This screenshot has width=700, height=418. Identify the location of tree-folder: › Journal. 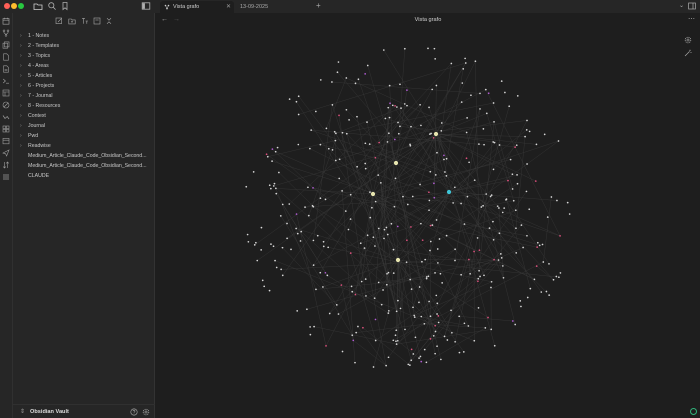
(84, 125).